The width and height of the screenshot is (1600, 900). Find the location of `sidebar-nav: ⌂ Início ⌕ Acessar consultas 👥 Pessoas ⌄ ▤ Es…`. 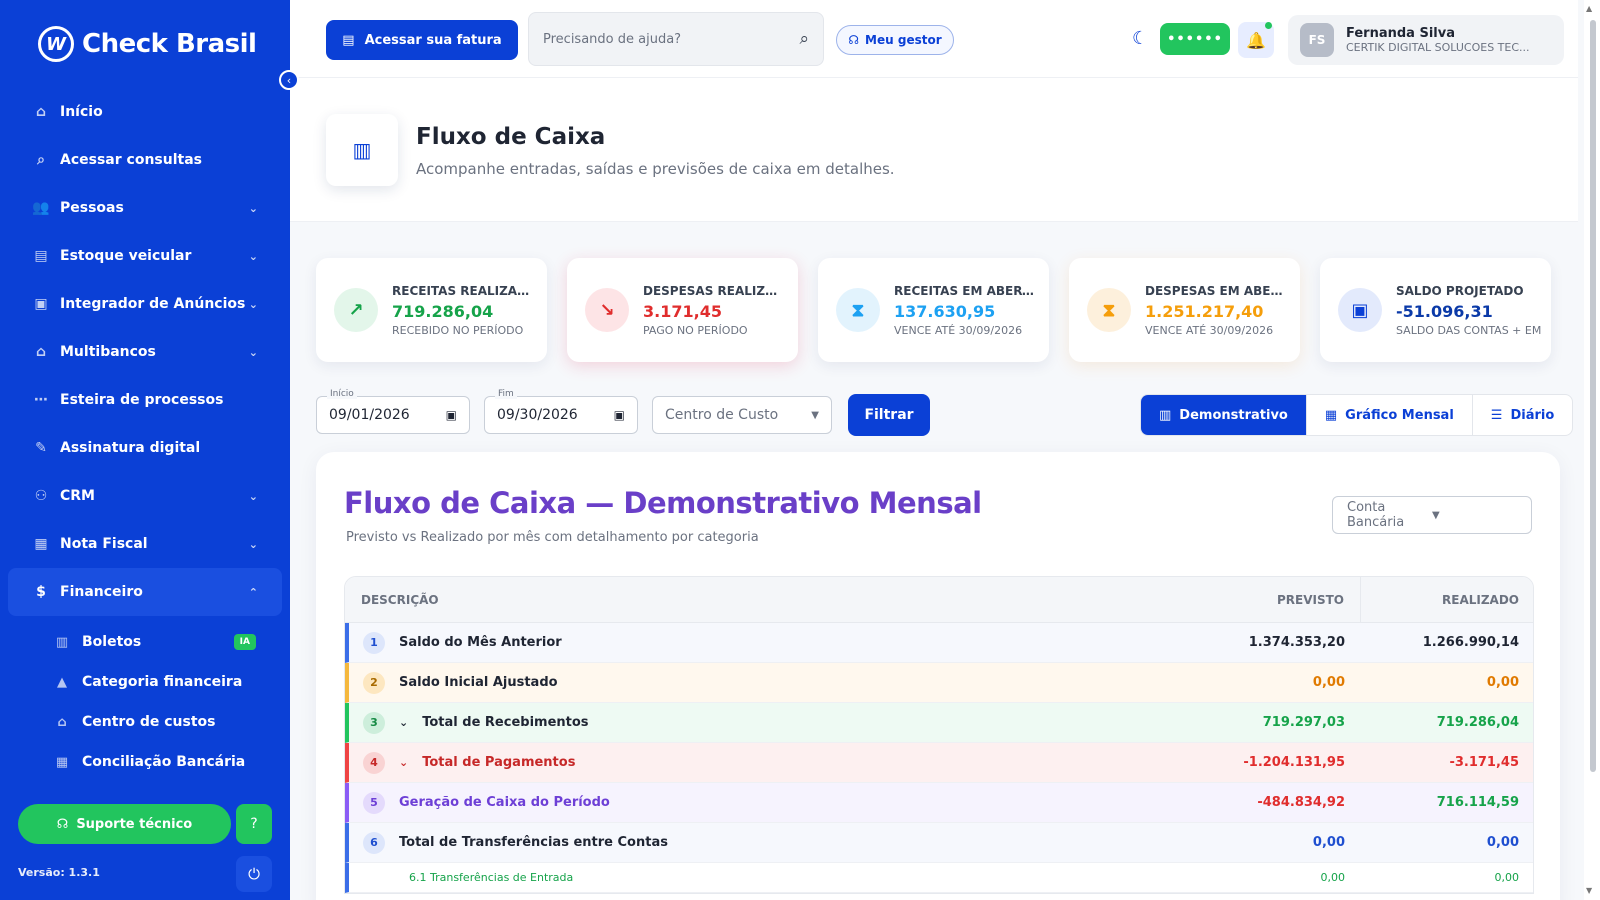

sidebar-nav: ⌂ Início ⌕ Acessar consultas 👥 Pessoas ⌄ ▤ Es… is located at coordinates (145, 435).